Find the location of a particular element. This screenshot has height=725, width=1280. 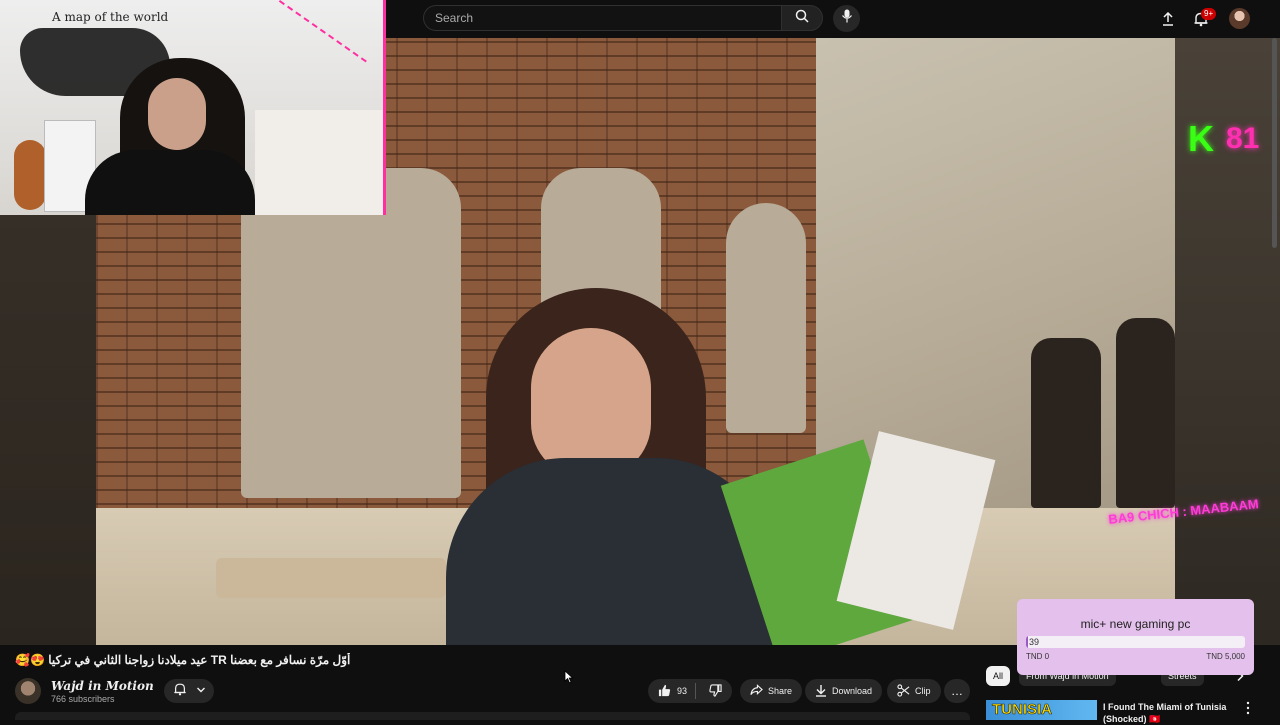

streamer-webcam: A map of the world is located at coordinates (193, 107).